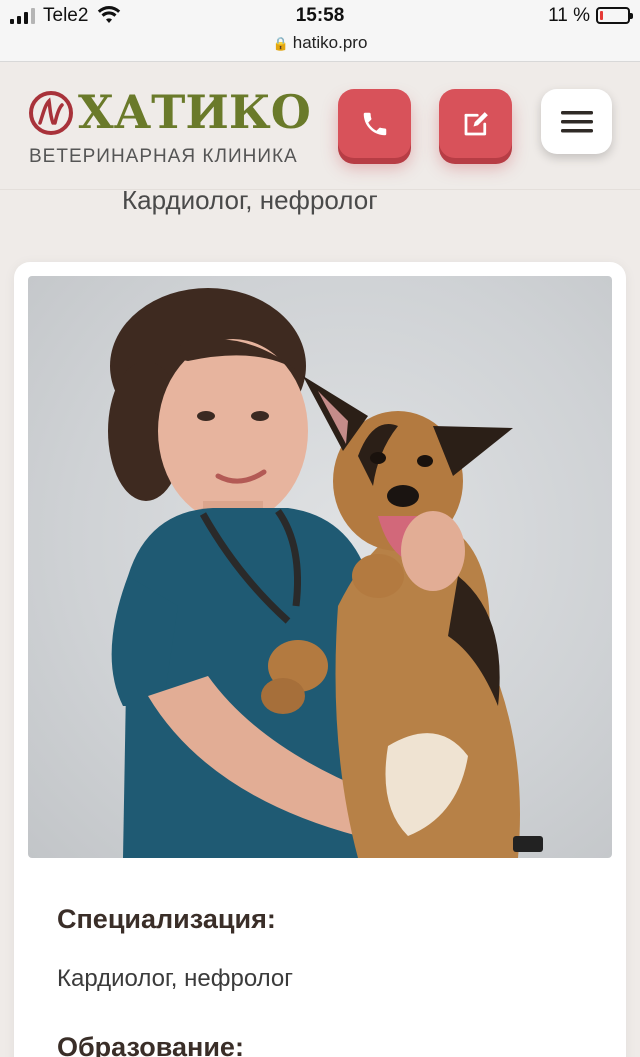 The width and height of the screenshot is (640, 1057). I want to click on clinic-logo: ХАТИКО ВЕТЕРИНАРНАЯ КЛИНИКА, so click(173, 129).